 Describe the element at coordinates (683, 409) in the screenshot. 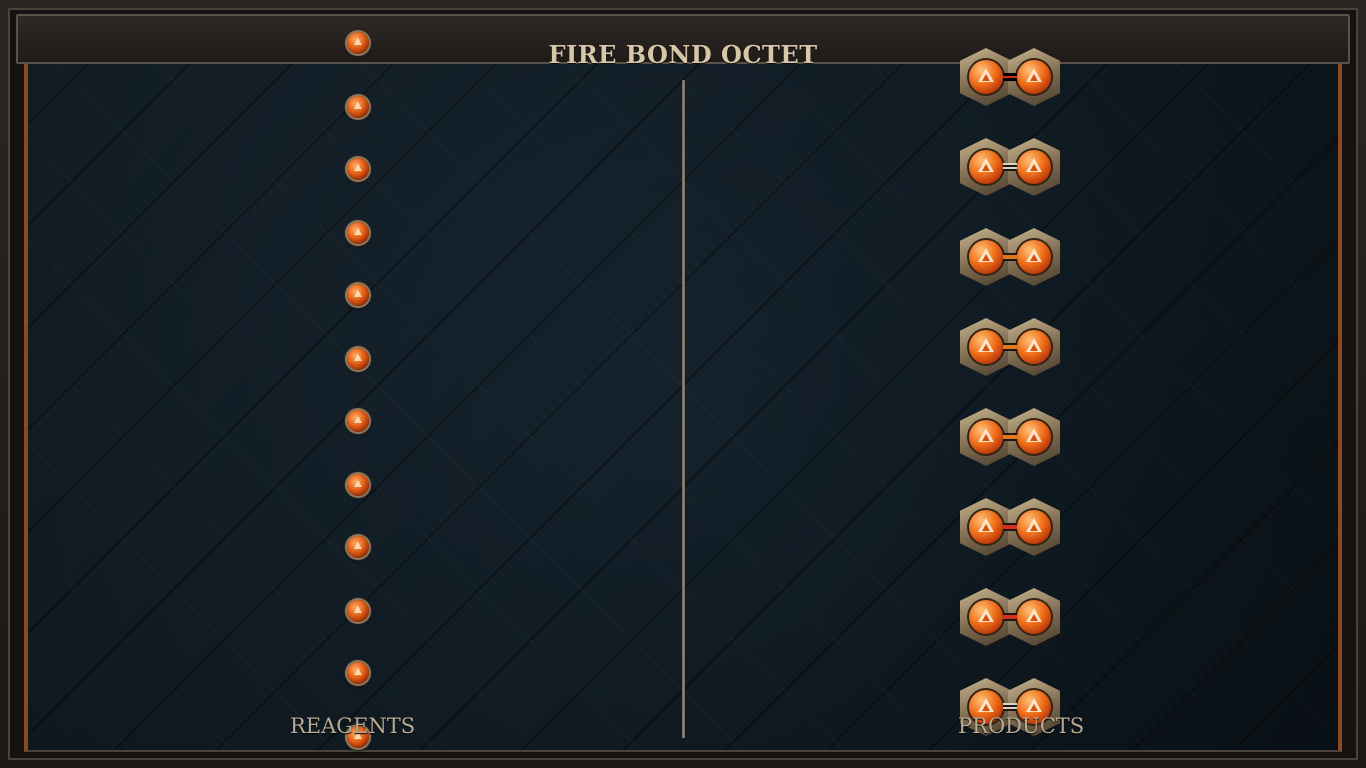

I see `column-divider` at that location.